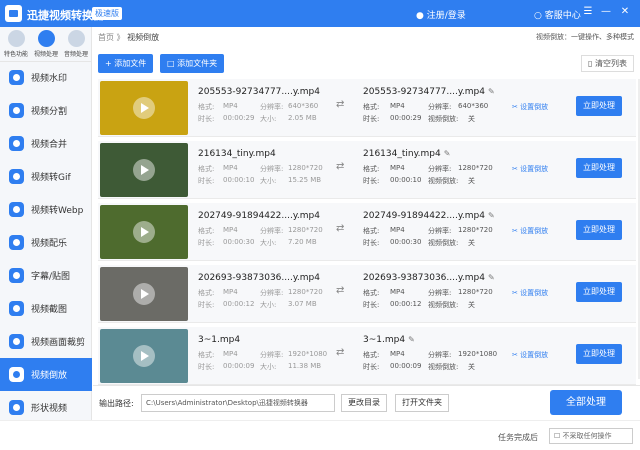  I want to click on login-link: ● 注册/登录, so click(441, 14).